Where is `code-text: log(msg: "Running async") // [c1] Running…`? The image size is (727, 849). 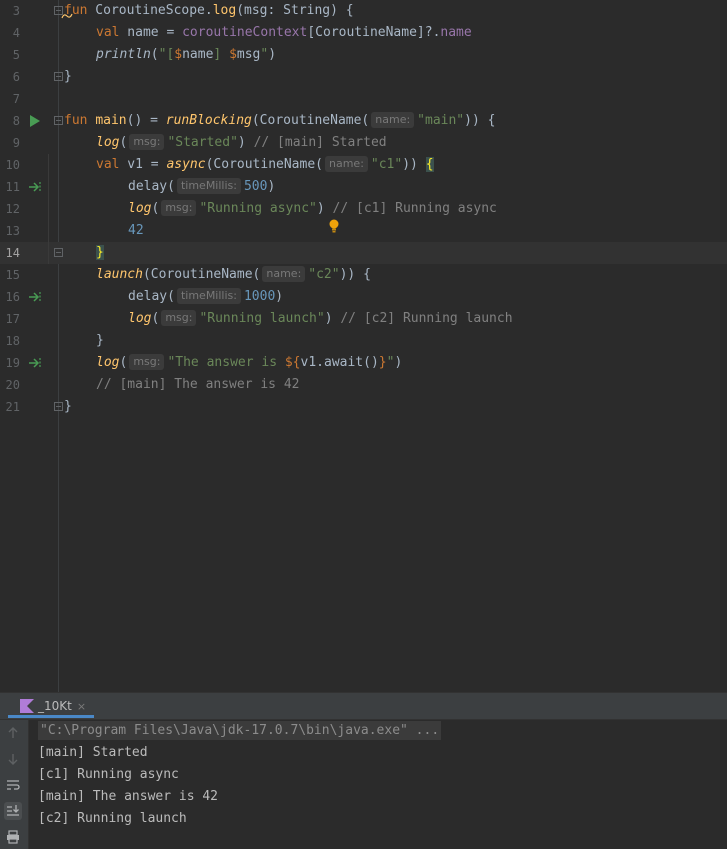 code-text: log(msg: "Running async") // [c1] Running… is located at coordinates (312, 208).